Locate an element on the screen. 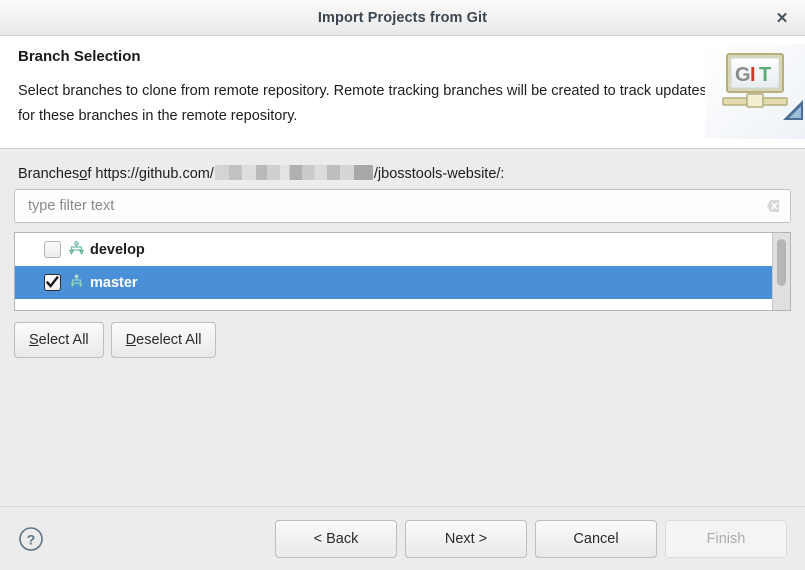 This screenshot has width=805, height=570. close-icon: ✕ is located at coordinates (782, 17).